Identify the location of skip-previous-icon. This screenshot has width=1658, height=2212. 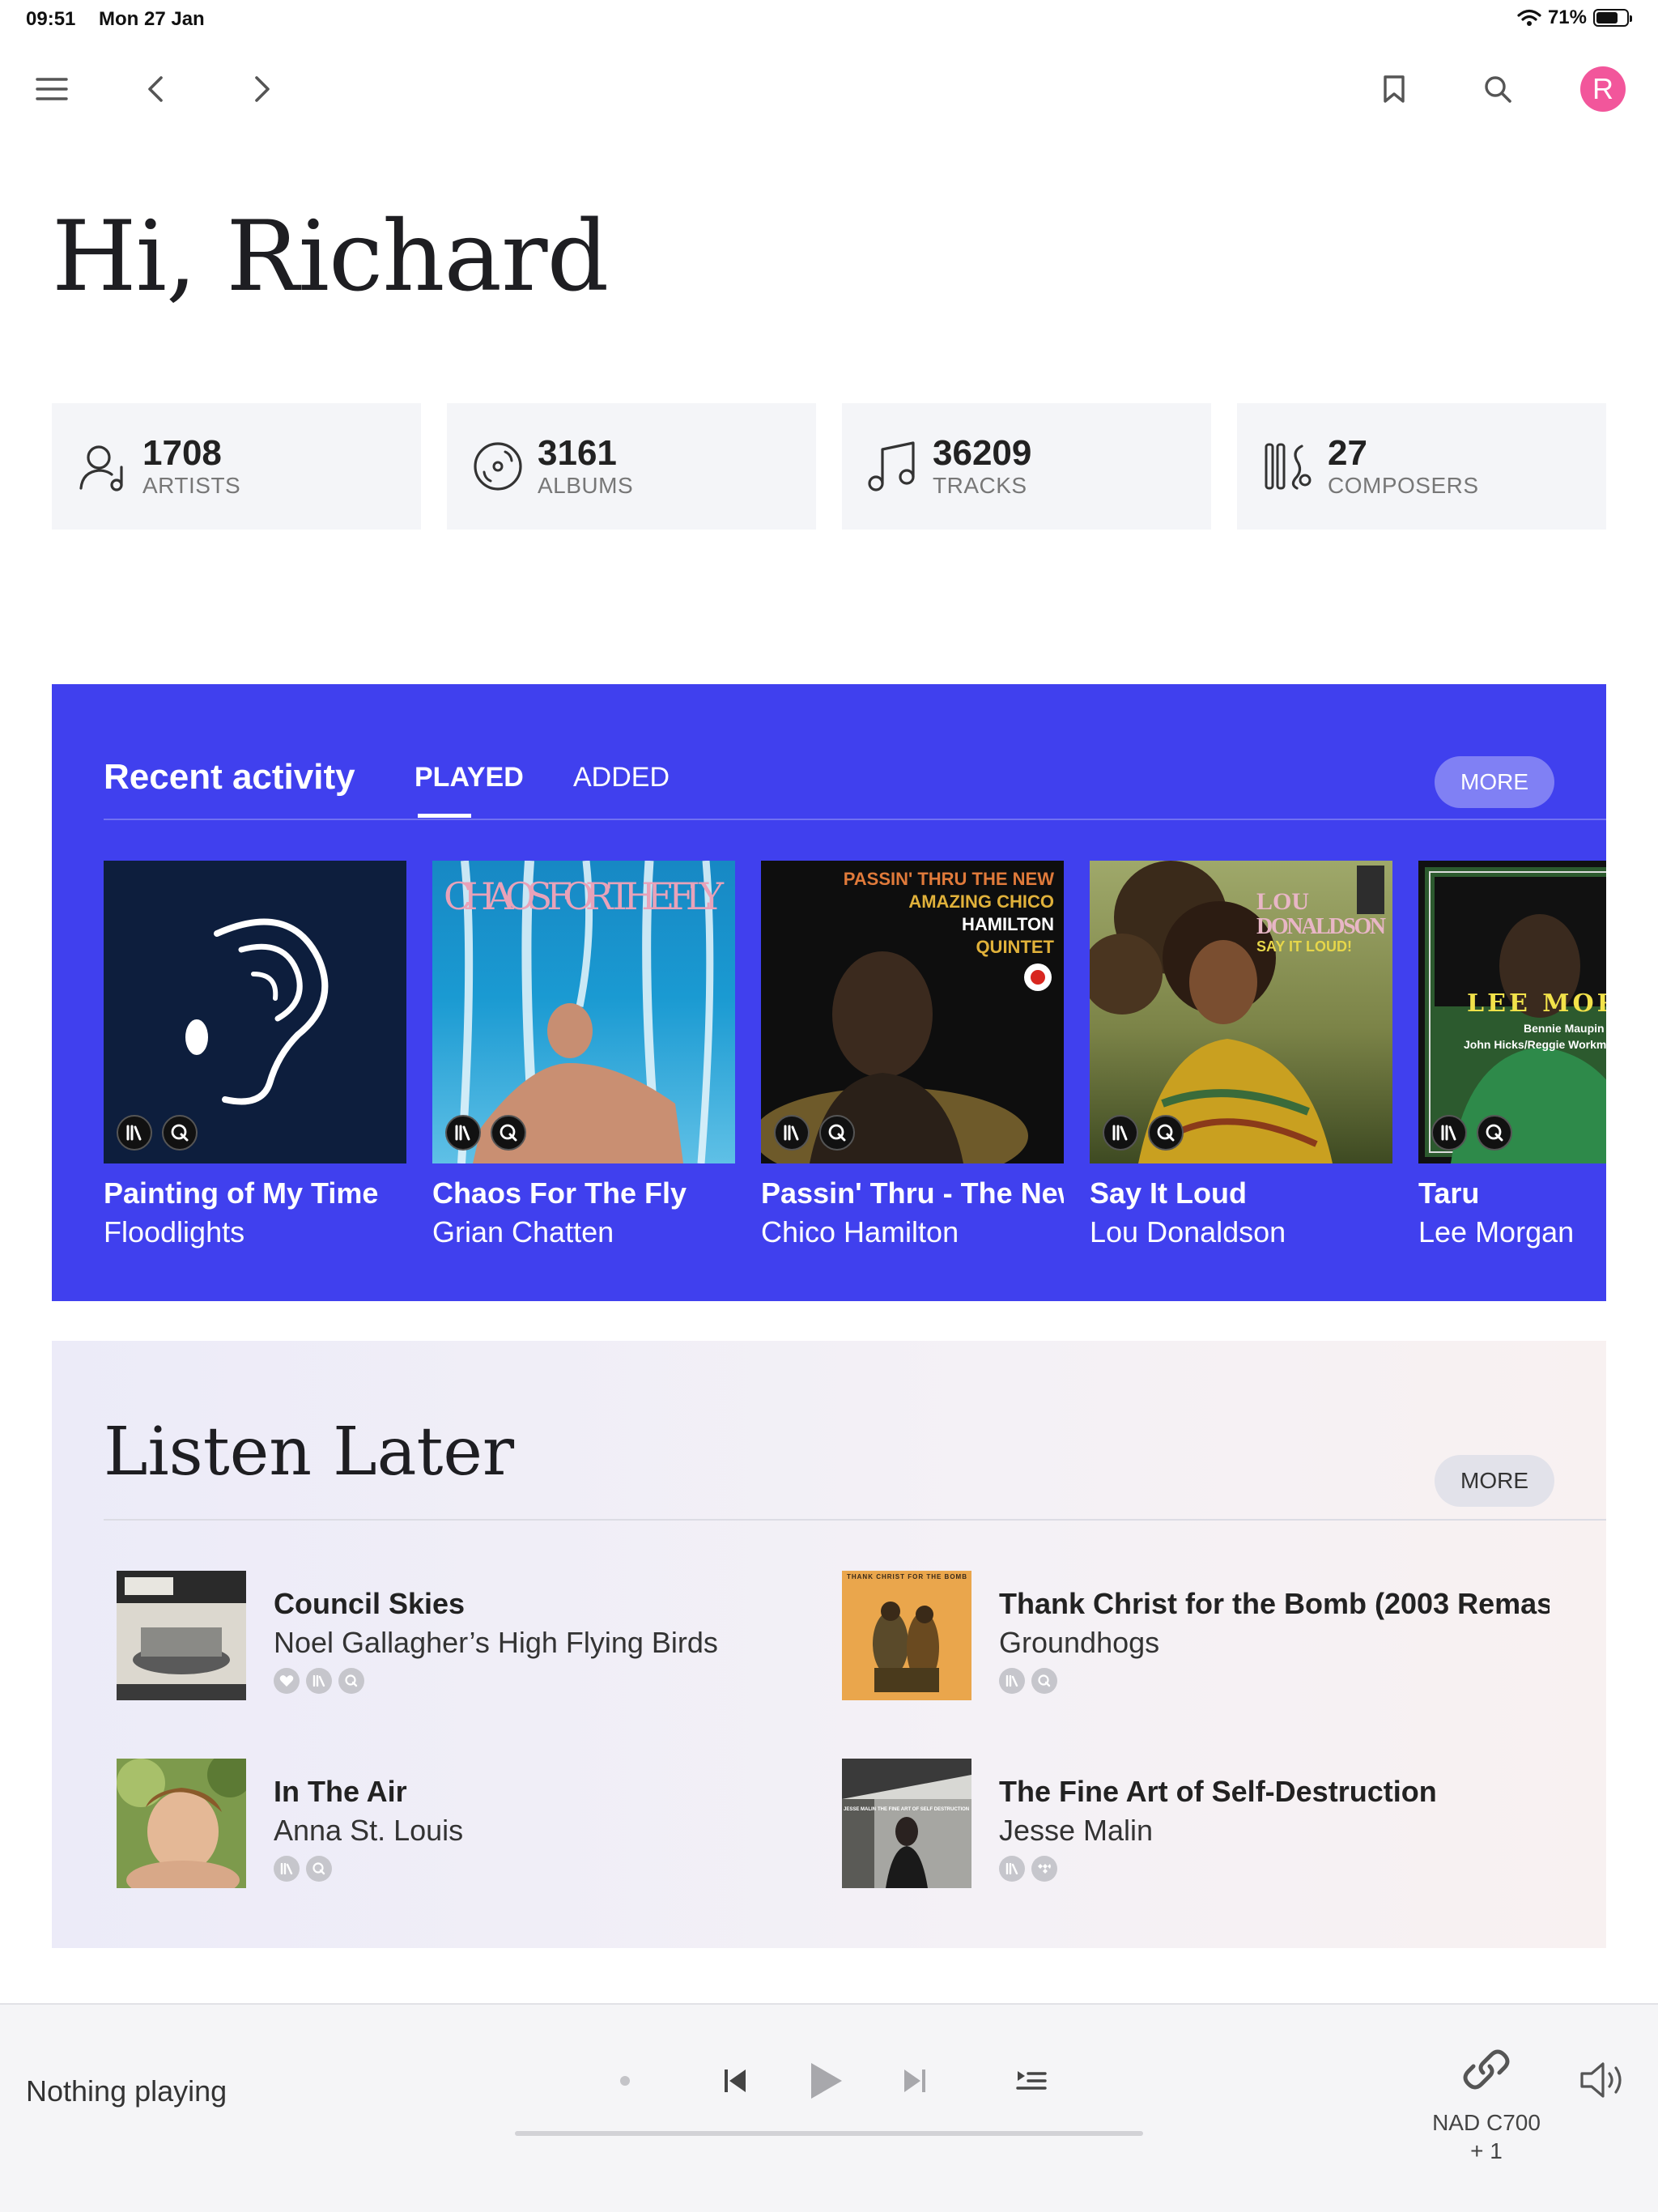
(735, 2081).